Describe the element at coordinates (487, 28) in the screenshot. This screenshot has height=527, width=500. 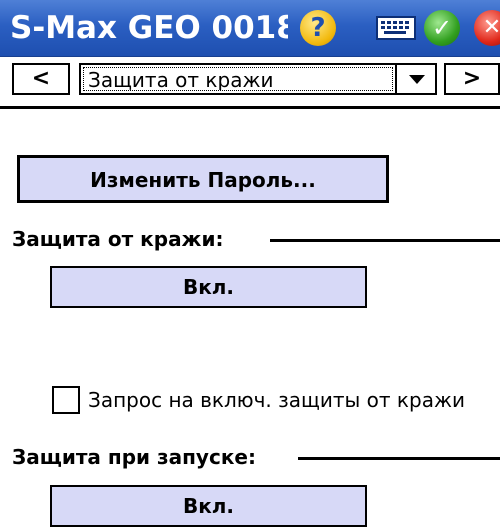
I see `close-icon: ✕` at that location.